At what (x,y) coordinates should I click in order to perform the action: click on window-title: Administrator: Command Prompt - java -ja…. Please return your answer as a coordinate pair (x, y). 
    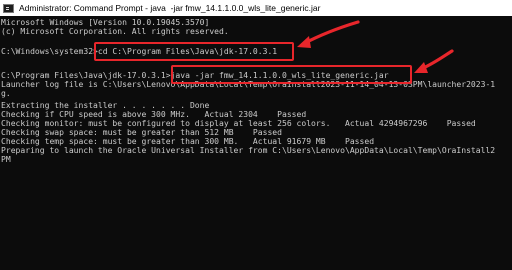
    Looking at the image, I should click on (170, 8).